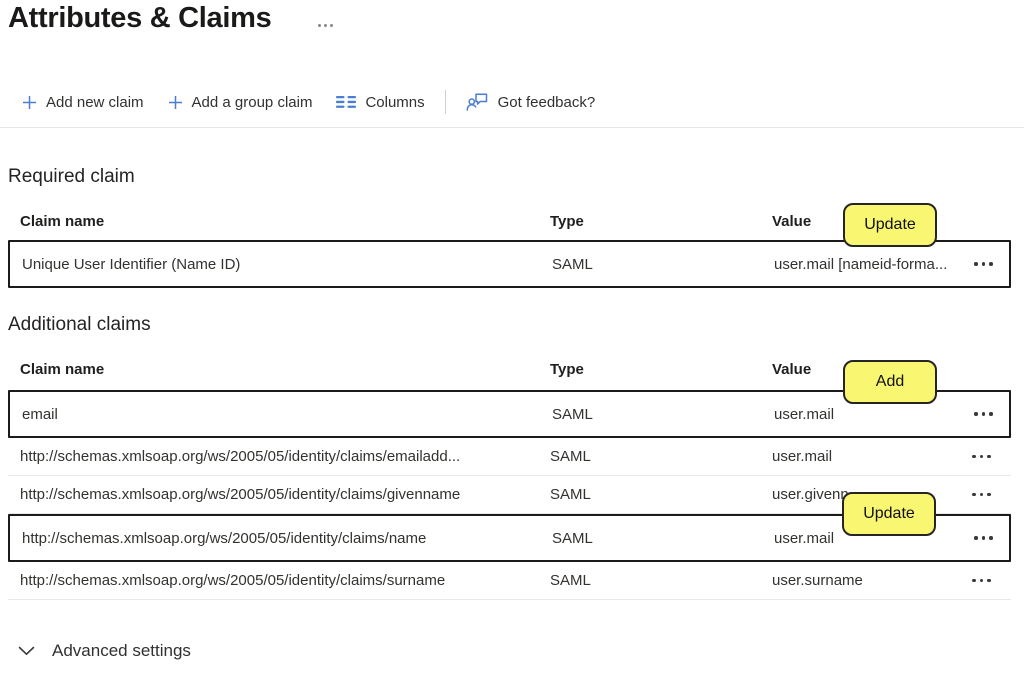 Image resolution: width=1024 pixels, height=673 pixels. Describe the element at coordinates (890, 225) in the screenshot. I see `annotation-note-update-required: Update` at that location.